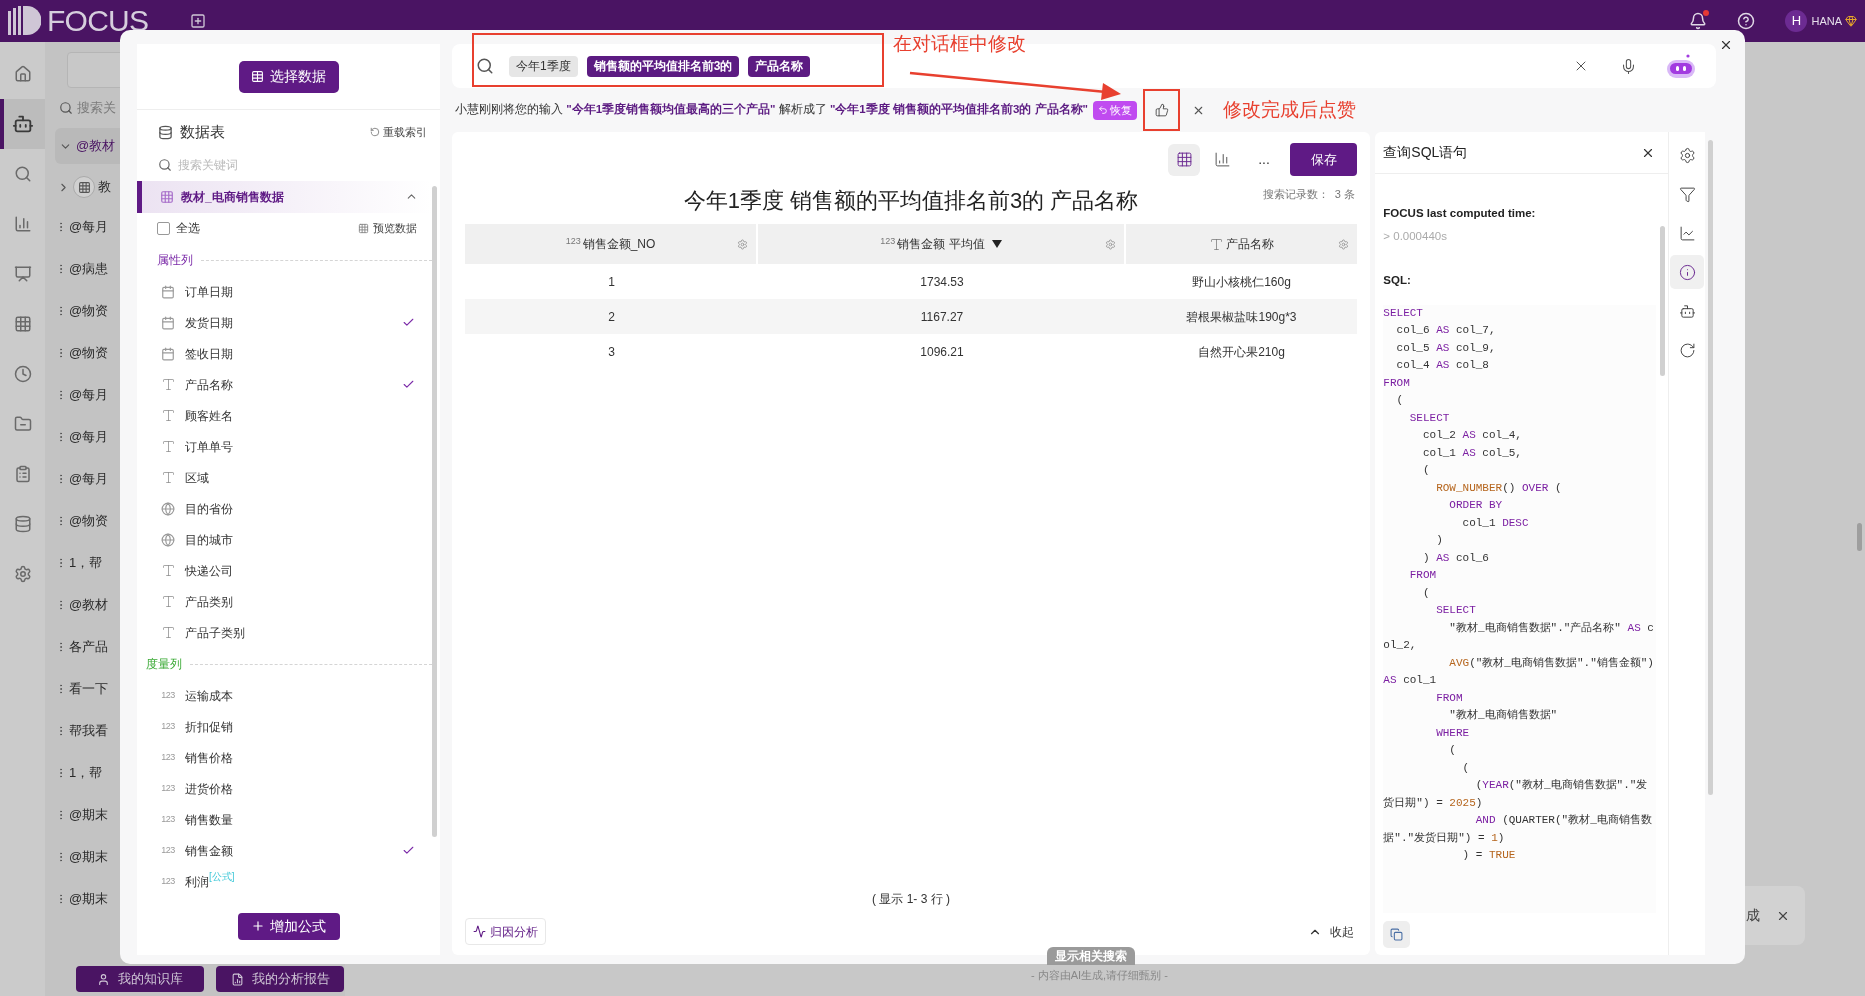 The image size is (1865, 996). What do you see at coordinates (209, 696) in the screenshot?
I see `field-label: 运输成本` at bounding box center [209, 696].